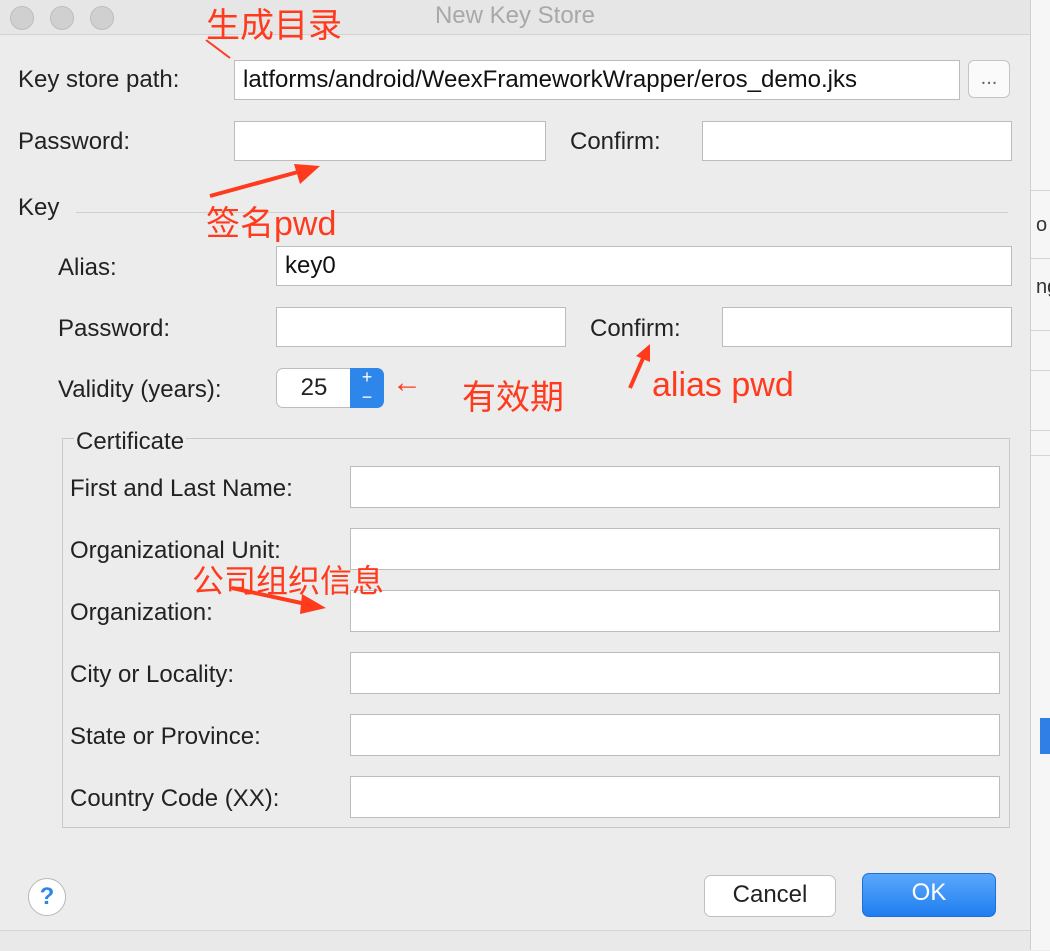 The height and width of the screenshot is (951, 1050). Describe the element at coordinates (515, 940) in the screenshot. I see `window-bottom-edge` at that location.